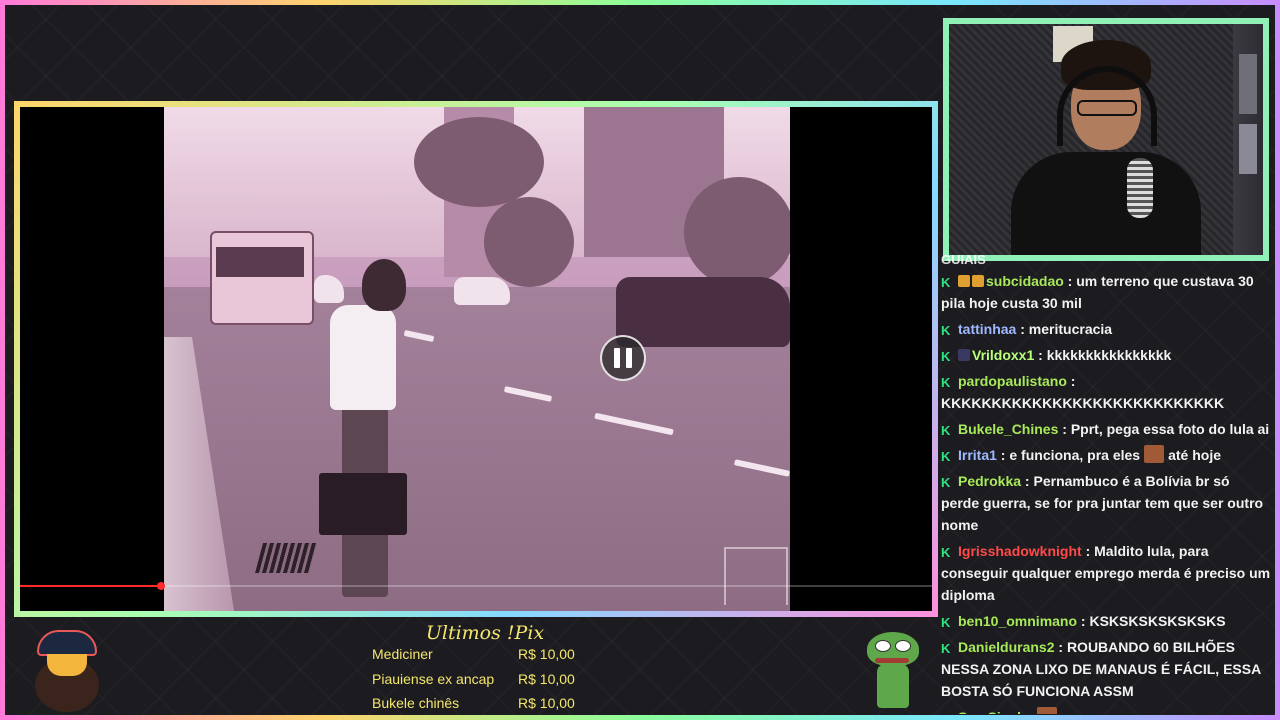 This screenshot has height=720, width=1280. Describe the element at coordinates (977, 455) in the screenshot. I see `chat-username: Irrita1` at that location.